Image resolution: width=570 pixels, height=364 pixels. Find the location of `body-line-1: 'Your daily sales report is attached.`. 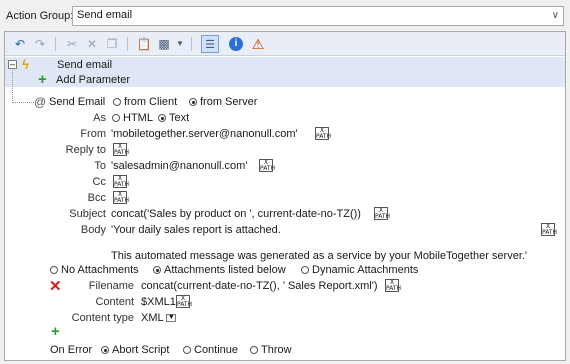

body-line-1: 'Your daily sales report is attached. is located at coordinates (196, 230).